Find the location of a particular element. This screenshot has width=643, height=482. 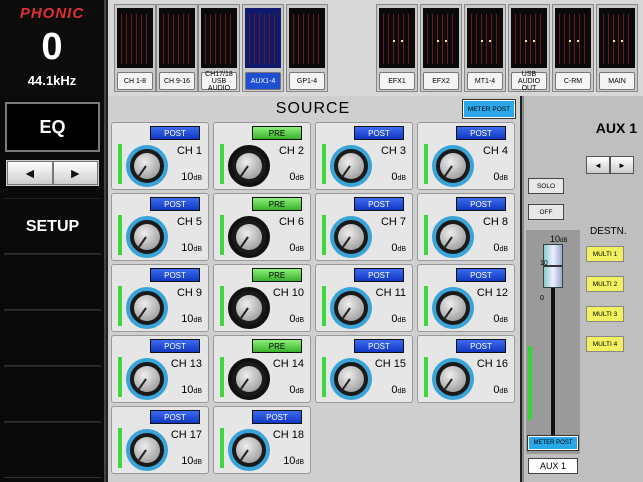

setup-button: SETUP is located at coordinates (52, 227).